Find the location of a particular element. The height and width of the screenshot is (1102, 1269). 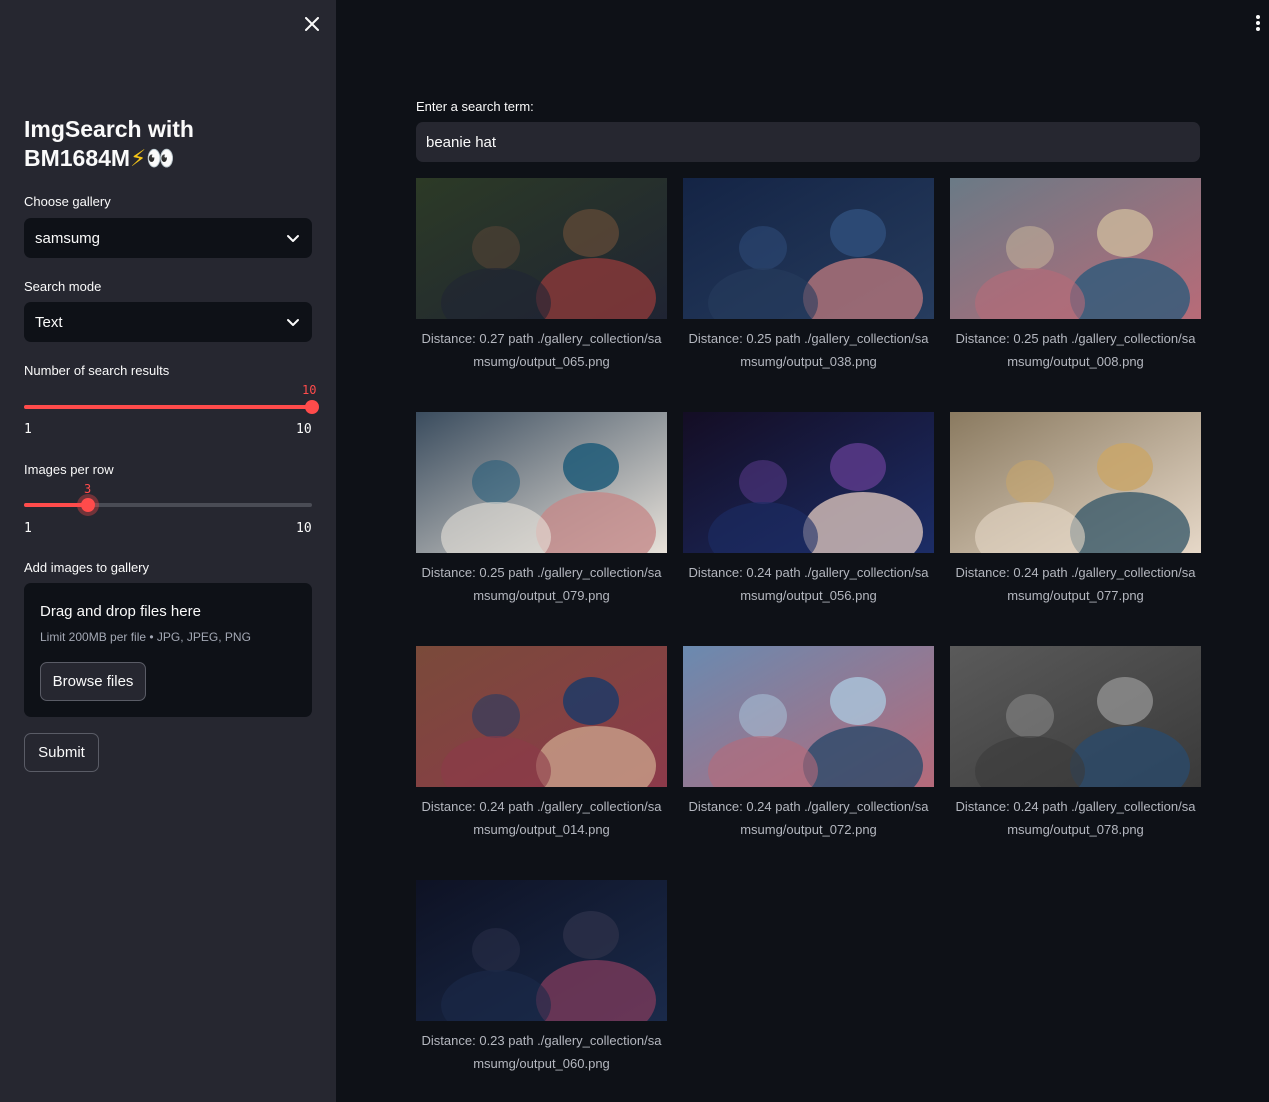

submit-button: Submit is located at coordinates (61, 752).